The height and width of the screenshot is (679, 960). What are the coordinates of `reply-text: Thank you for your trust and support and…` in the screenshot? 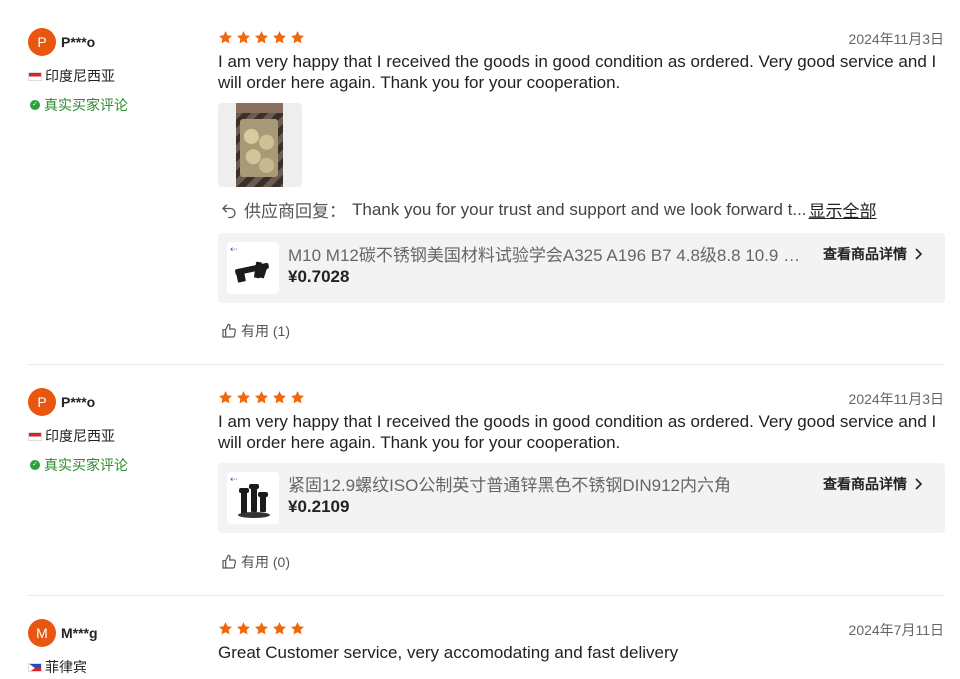 It's located at (579, 209).